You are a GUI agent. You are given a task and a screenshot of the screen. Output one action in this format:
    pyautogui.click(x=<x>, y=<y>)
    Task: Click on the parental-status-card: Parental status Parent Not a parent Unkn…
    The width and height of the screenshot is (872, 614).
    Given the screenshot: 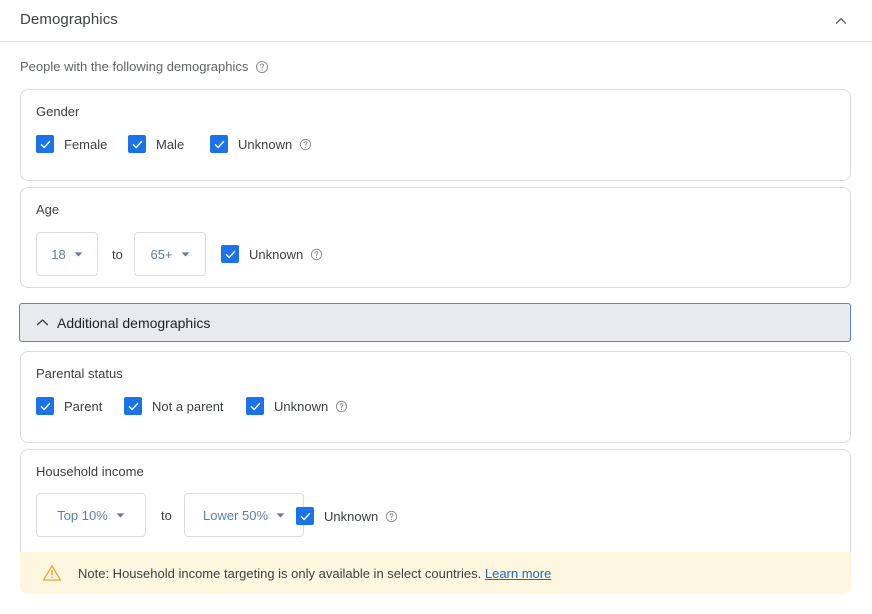 What is the action you would take?
    pyautogui.click(x=435, y=397)
    